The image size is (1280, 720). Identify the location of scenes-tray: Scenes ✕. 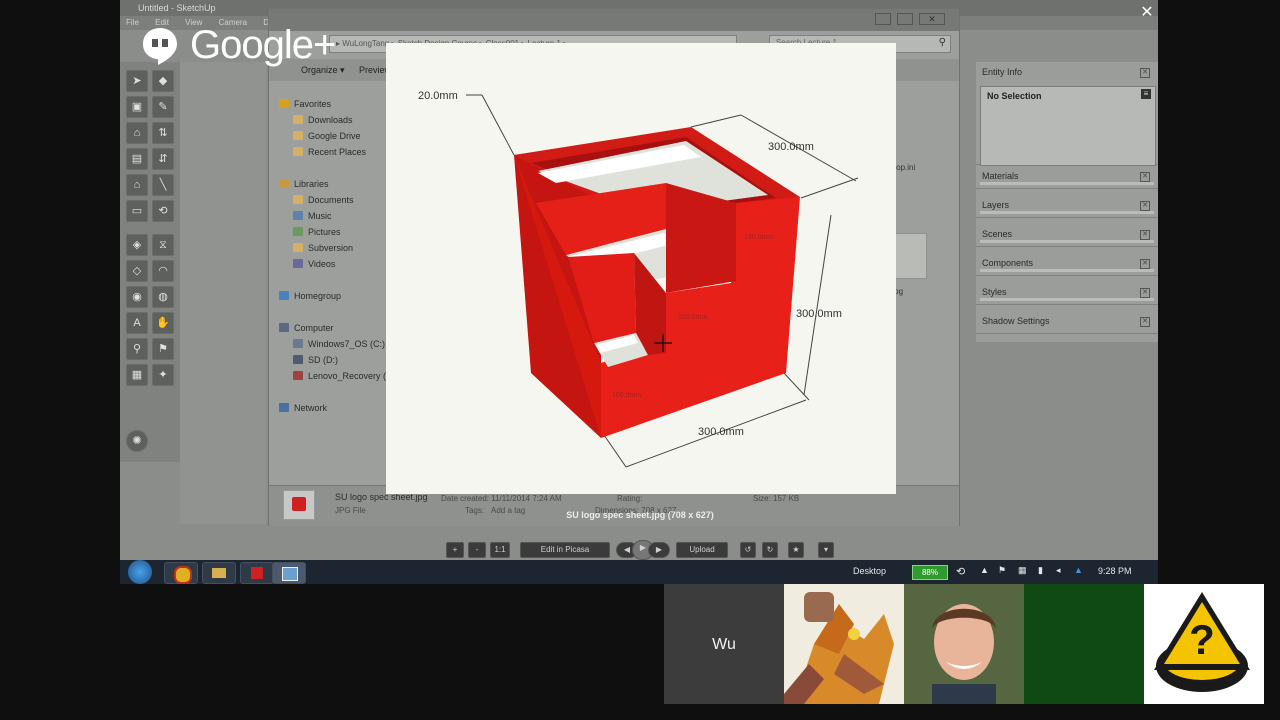
(1067, 236).